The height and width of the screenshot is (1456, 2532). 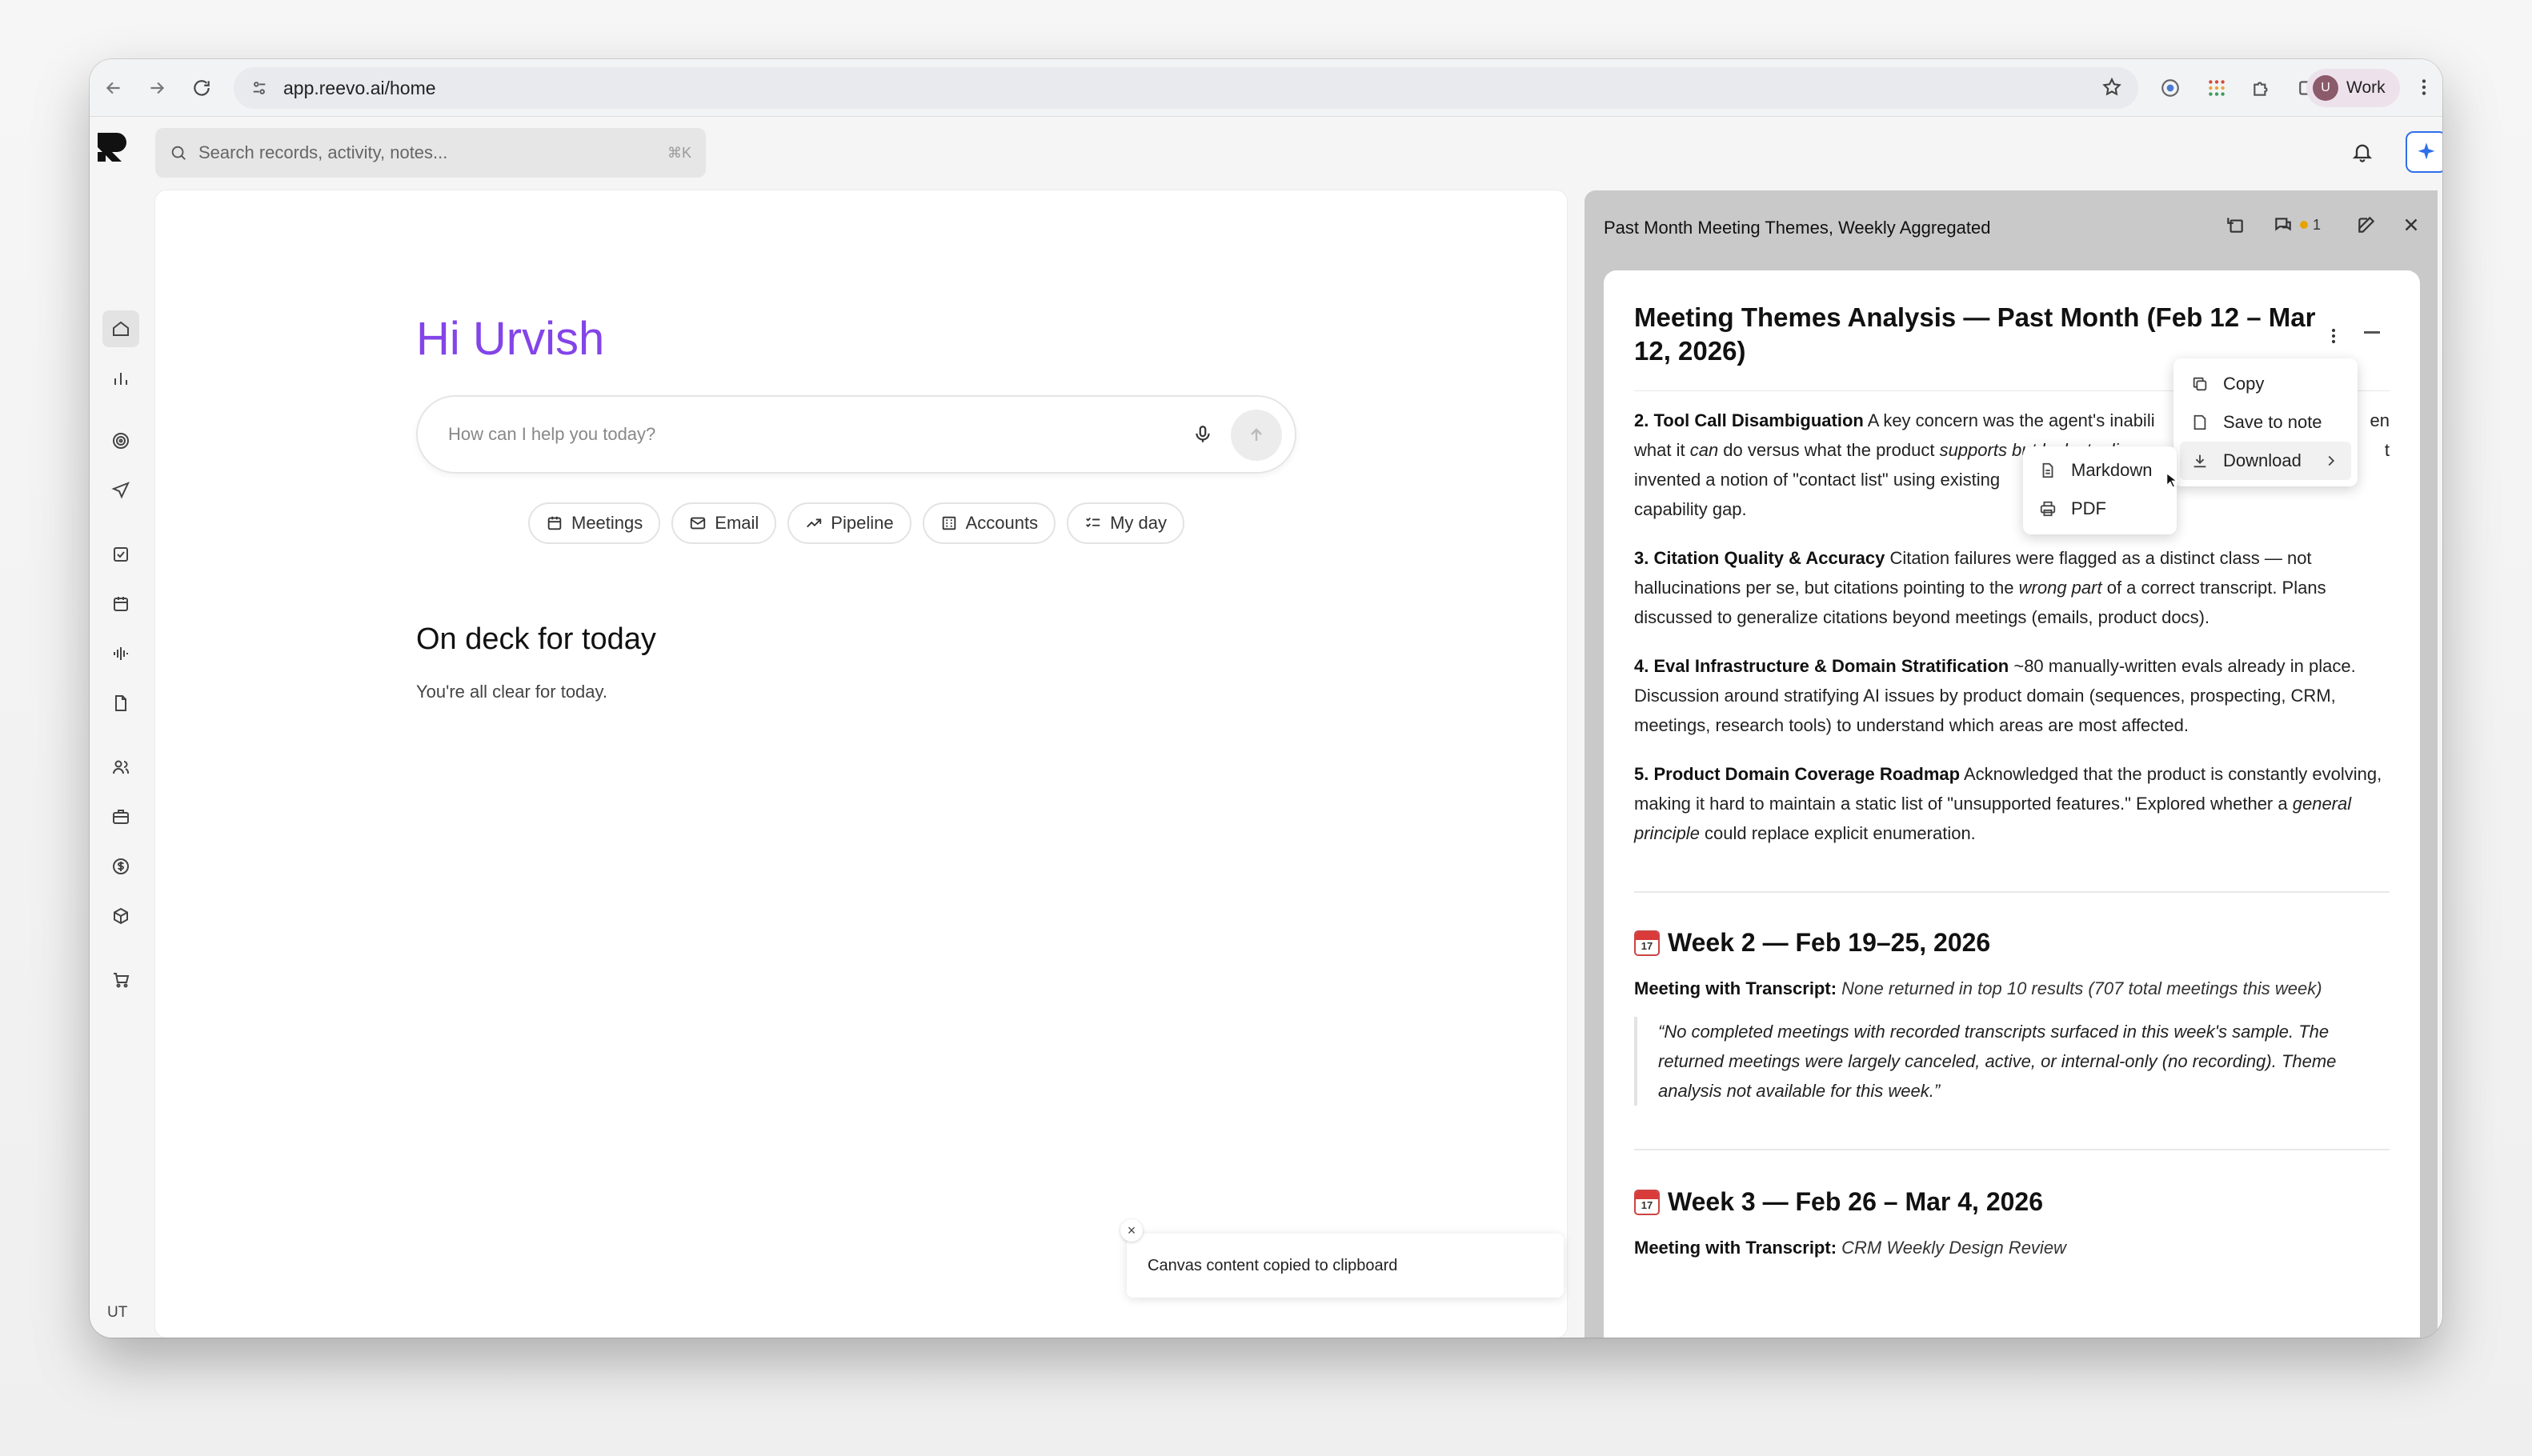 What do you see at coordinates (1856, 1201) in the screenshot?
I see `week-title: Week 3 — Feb 26 – Mar 4, 2026` at bounding box center [1856, 1201].